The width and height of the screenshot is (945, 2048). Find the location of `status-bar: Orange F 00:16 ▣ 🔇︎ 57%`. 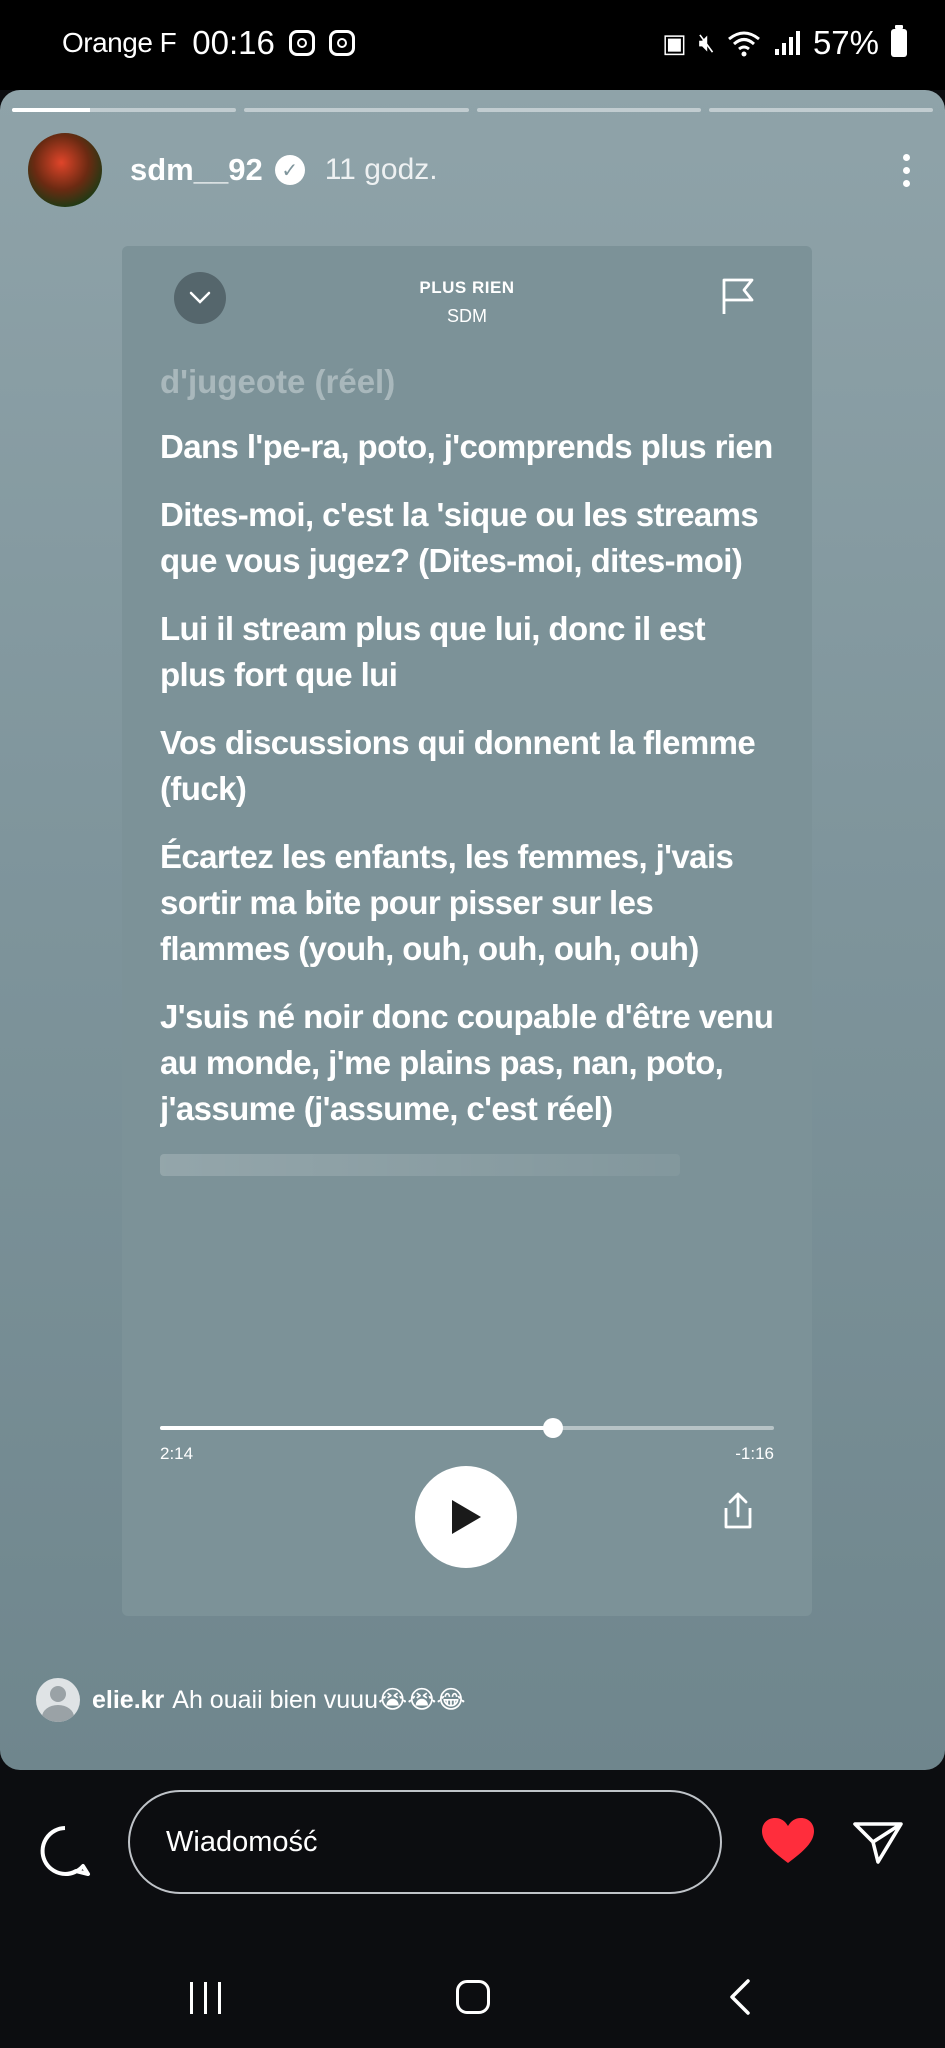

status-bar: Orange F 00:16 ▣ 🔇︎ 57% is located at coordinates (472, 45).